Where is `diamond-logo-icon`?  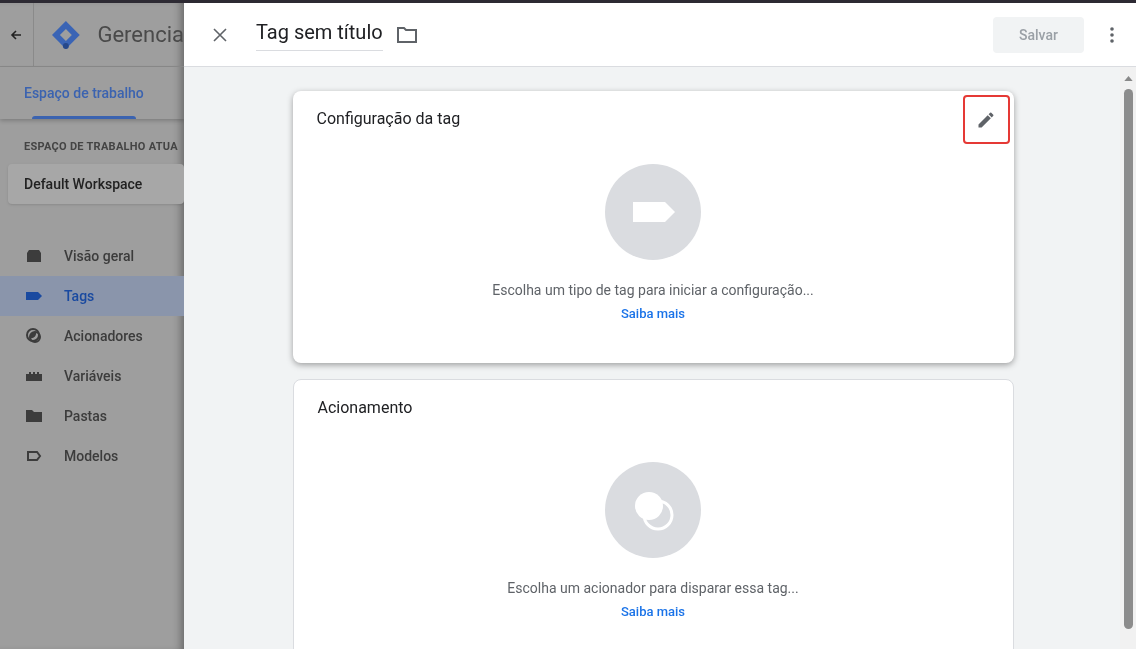 diamond-logo-icon is located at coordinates (65, 34).